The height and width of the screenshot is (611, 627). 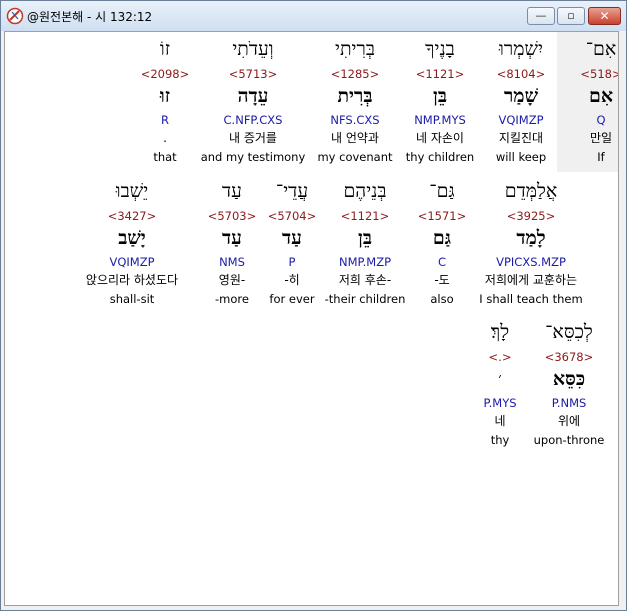 I want to click on lemma-word: עַד, so click(x=292, y=238).